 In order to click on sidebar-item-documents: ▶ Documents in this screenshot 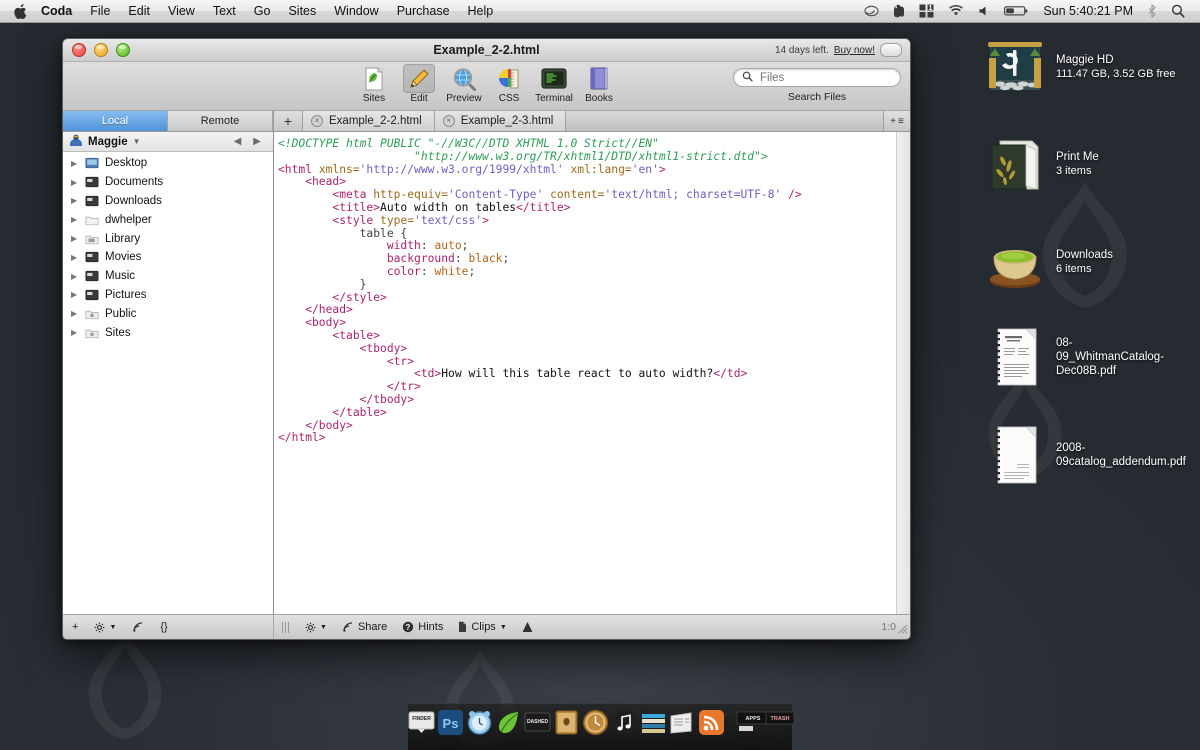, I will do `click(168, 182)`.